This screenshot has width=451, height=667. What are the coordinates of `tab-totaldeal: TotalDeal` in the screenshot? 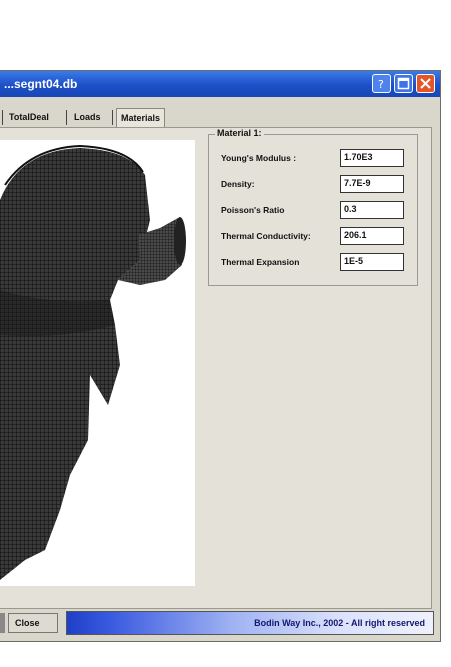 It's located at (29, 117).